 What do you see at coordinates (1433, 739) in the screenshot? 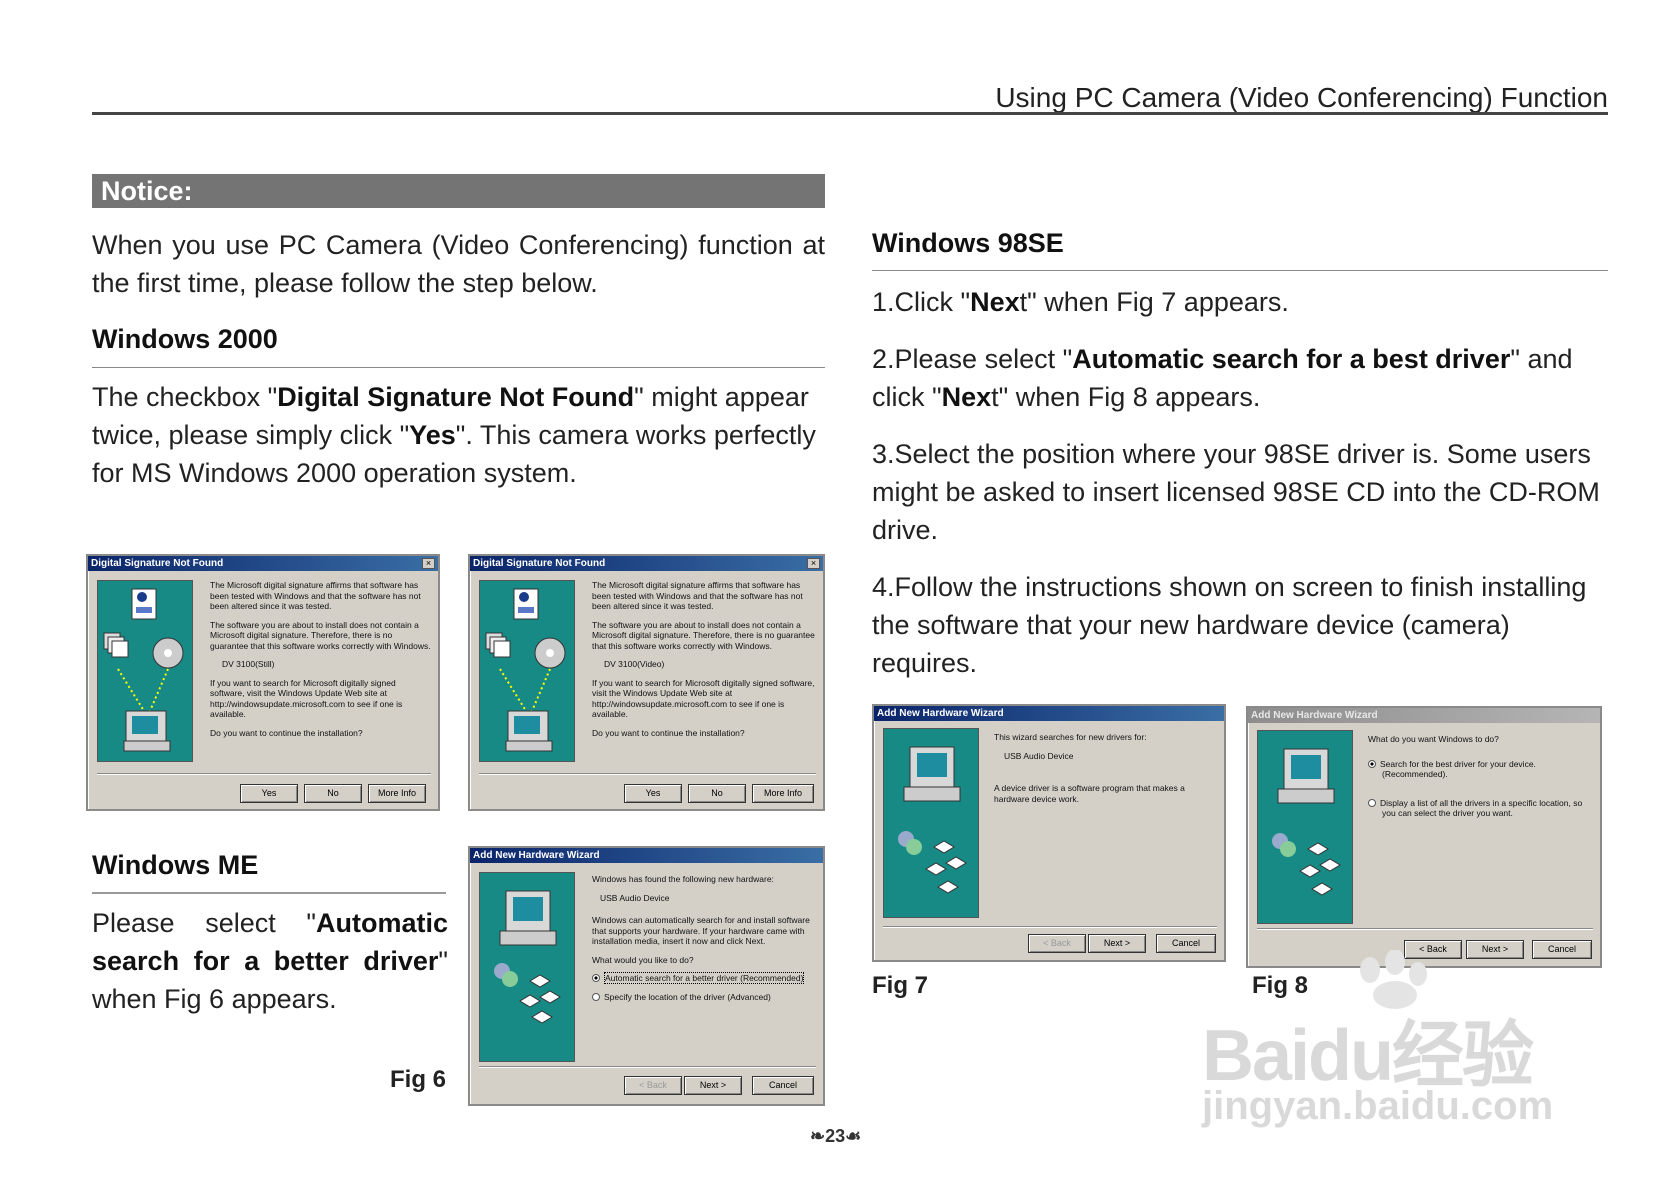
I see `dialog-text-1: What do you want Windows to do?` at bounding box center [1433, 739].